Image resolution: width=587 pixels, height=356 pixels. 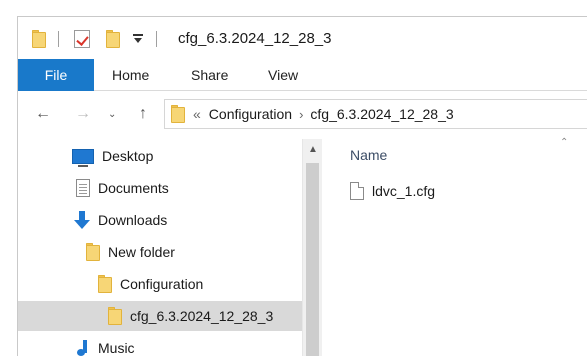 I want to click on list-item: ldvc_1.cfg, so click(x=392, y=191).